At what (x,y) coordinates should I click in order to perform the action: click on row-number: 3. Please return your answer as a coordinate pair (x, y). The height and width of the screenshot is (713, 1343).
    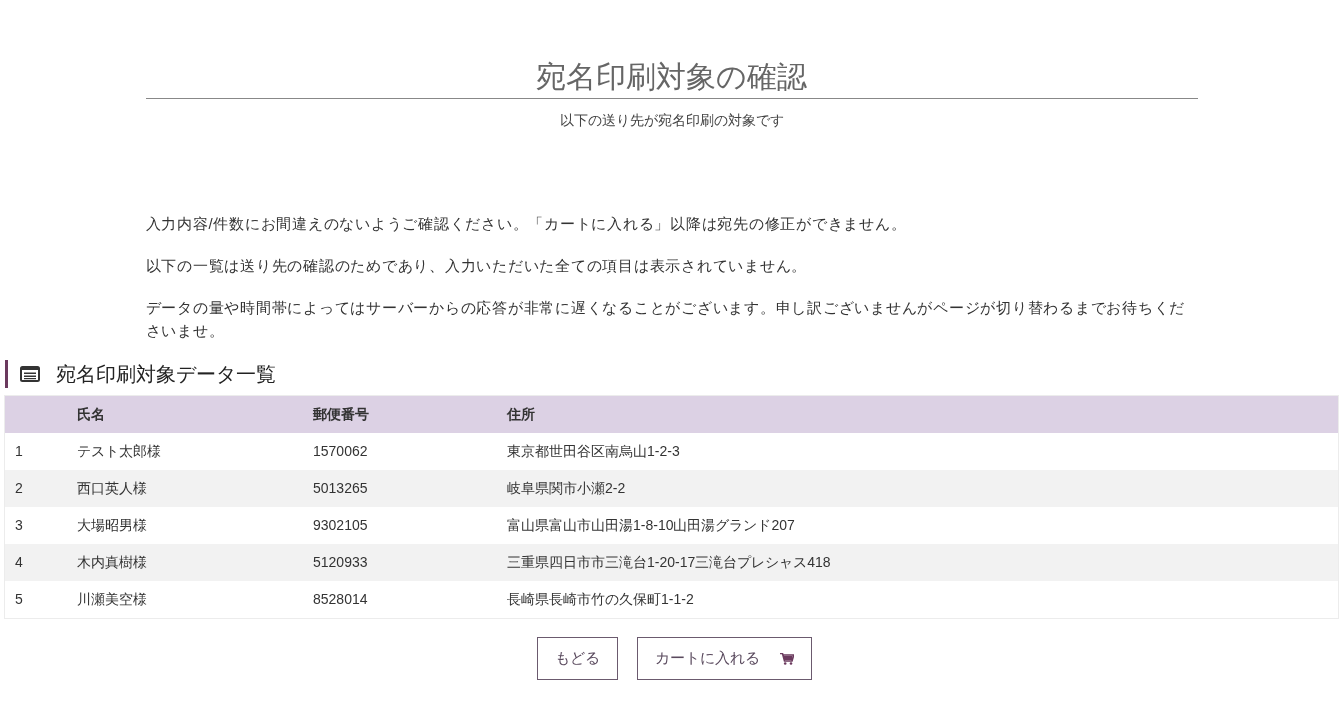
    Looking at the image, I should click on (19, 525).